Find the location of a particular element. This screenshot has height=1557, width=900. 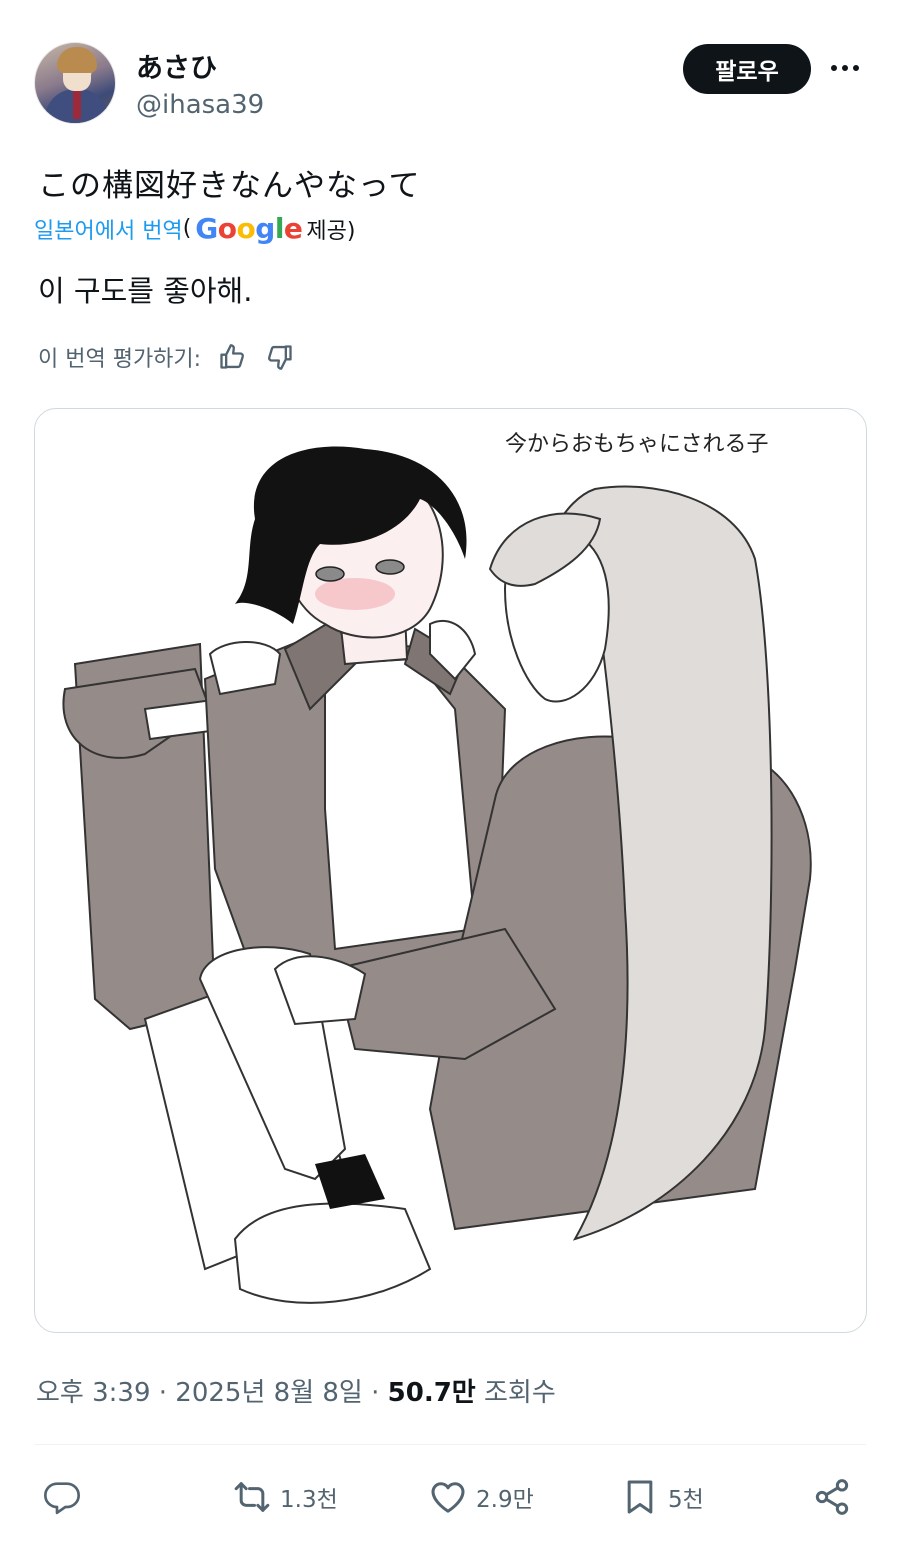

handwritten-caption: 今からおもちゃにされる子 is located at coordinates (637, 444).